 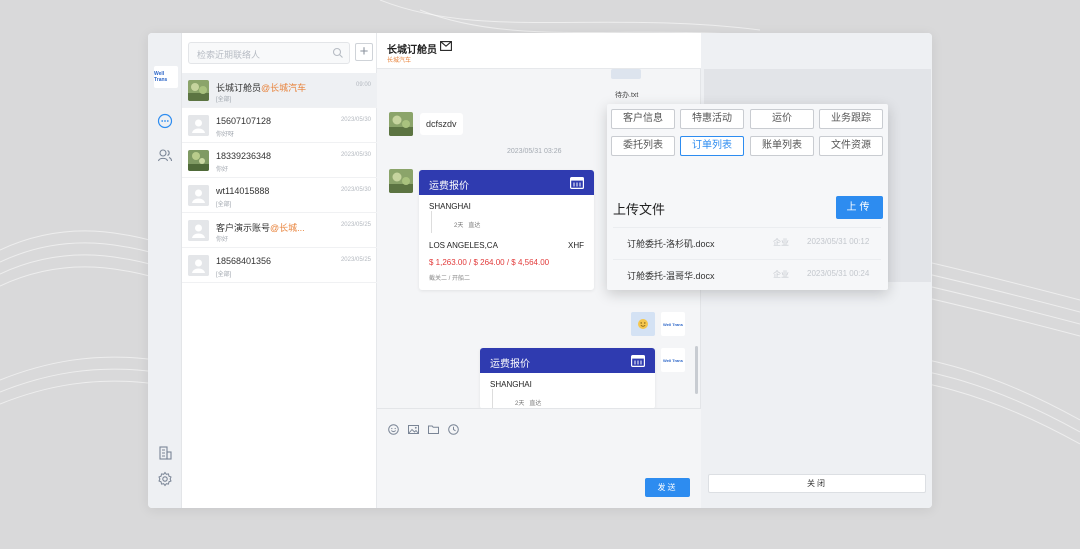 What do you see at coordinates (838, 273) in the screenshot?
I see `file-time: 2023/05/31 00:24` at bounding box center [838, 273].